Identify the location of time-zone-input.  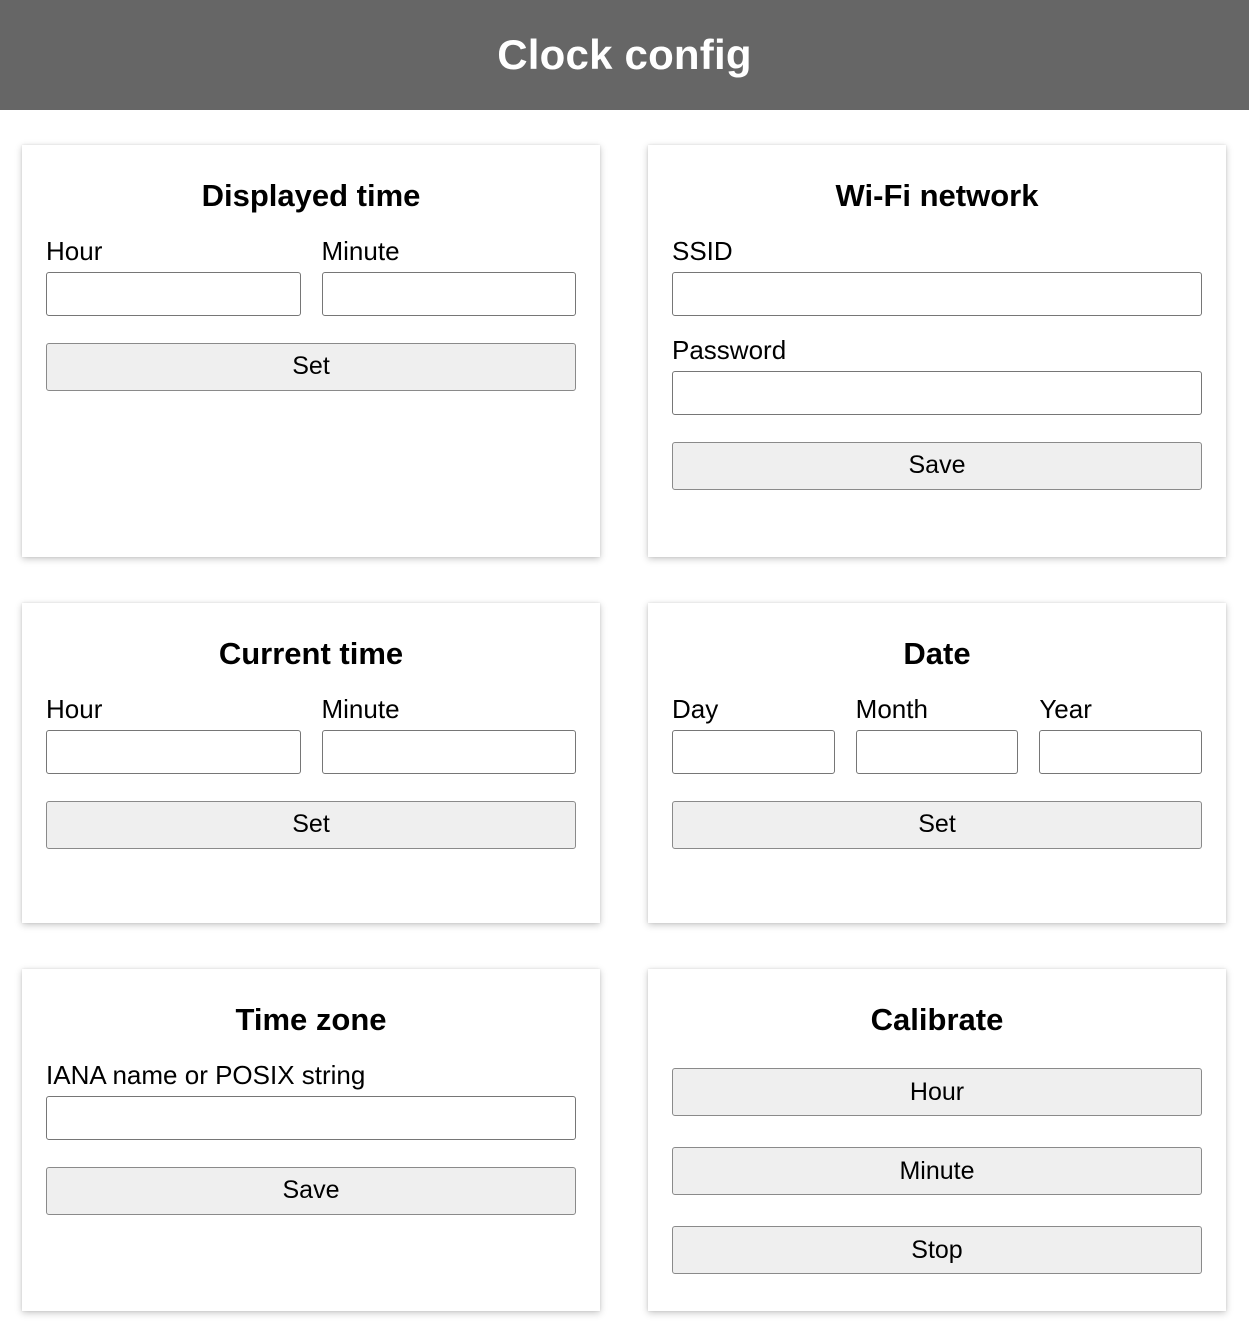
(311, 1117).